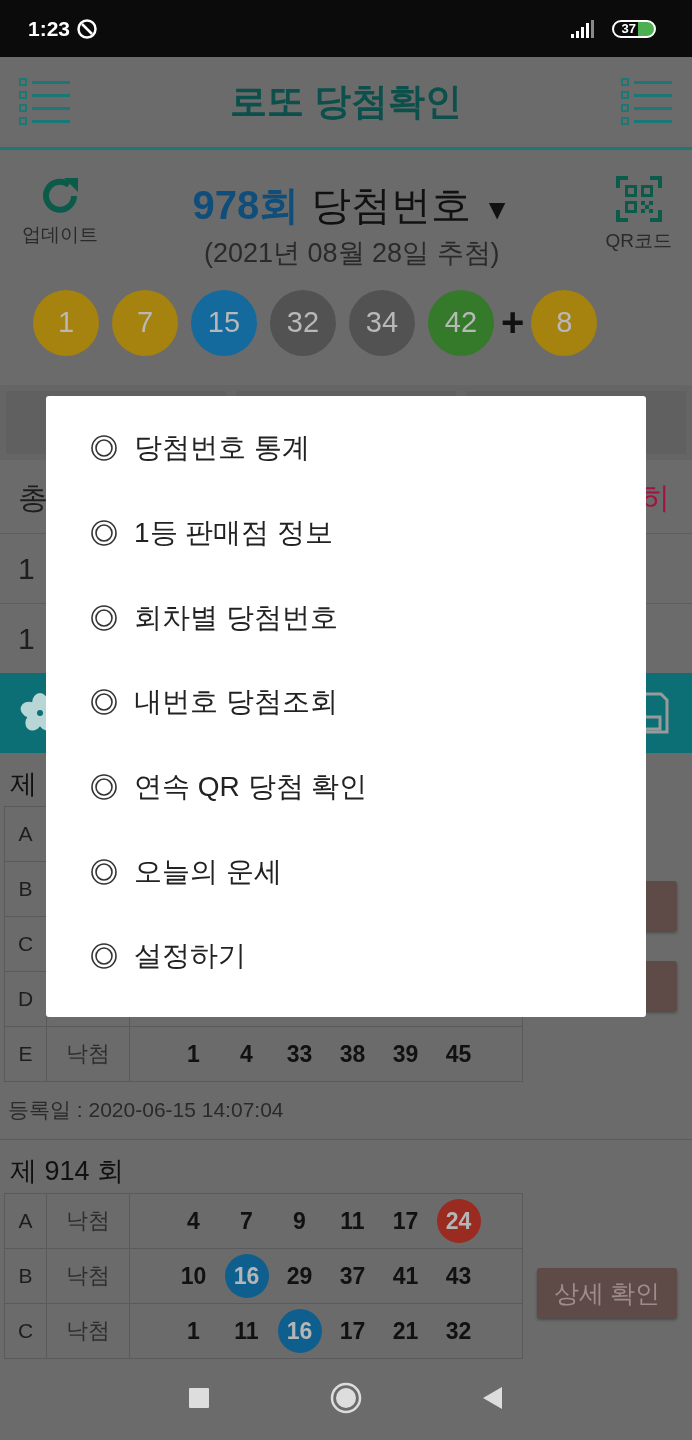 The height and width of the screenshot is (1440, 692). I want to click on lotto-ball: 1, so click(66, 322).